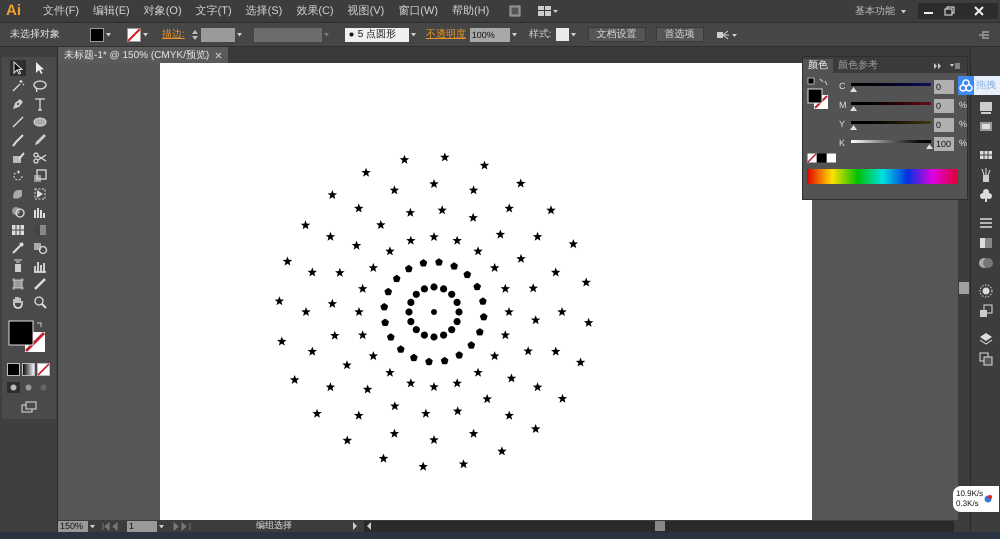 The height and width of the screenshot is (539, 1000). What do you see at coordinates (842, 86) in the screenshot?
I see `channel-label: C` at bounding box center [842, 86].